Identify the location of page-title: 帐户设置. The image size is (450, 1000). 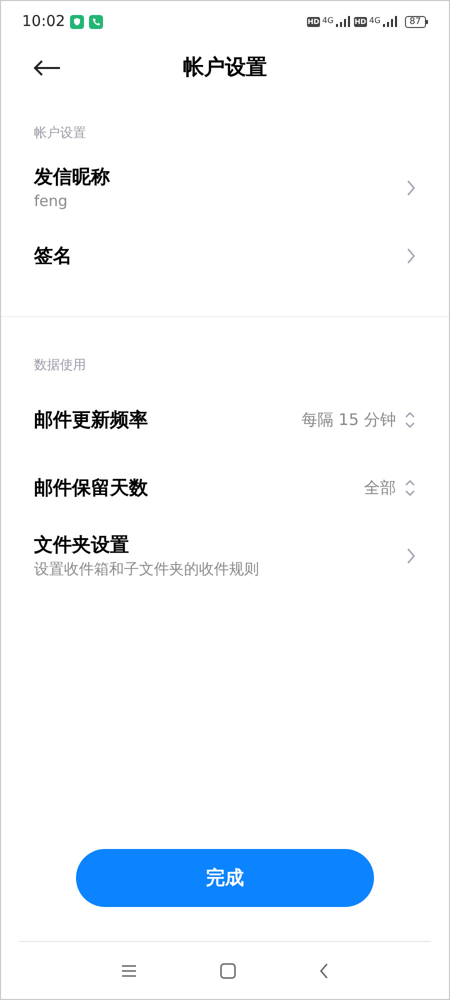
(225, 68).